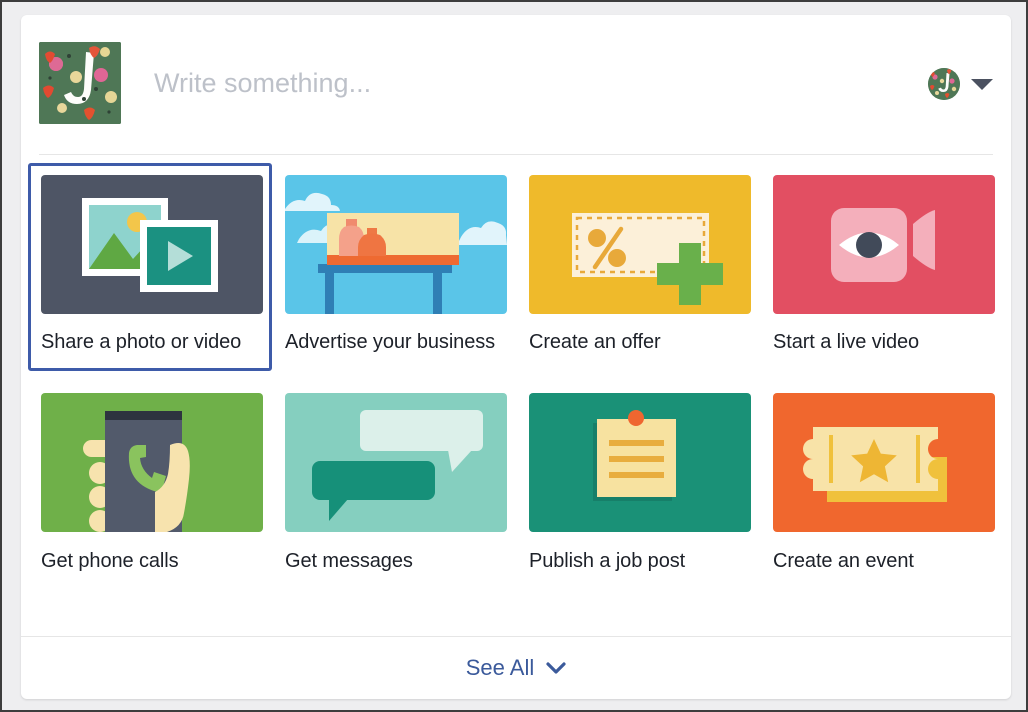 The width and height of the screenshot is (1028, 712). Describe the element at coordinates (500, 667) in the screenshot. I see `see-all-label: See All` at that location.